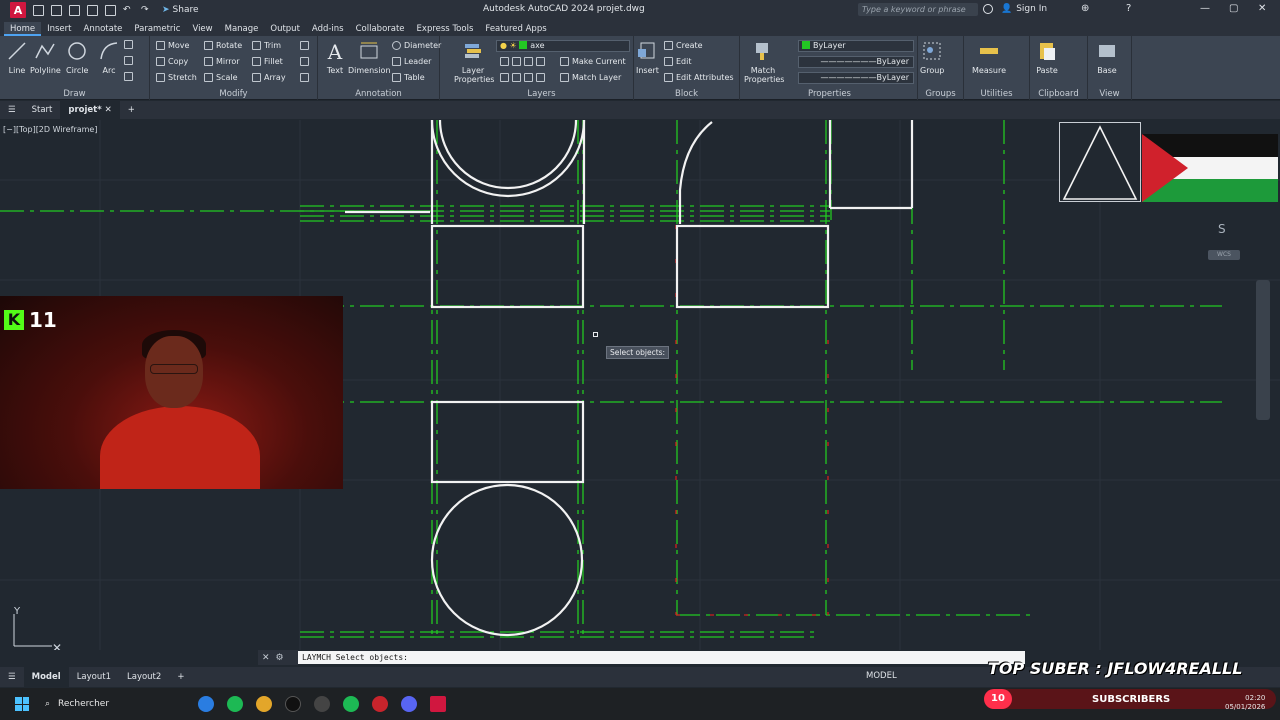 This screenshot has width=1280, height=720. What do you see at coordinates (932, 57) in the screenshot?
I see `group-tool: Group` at bounding box center [932, 57].